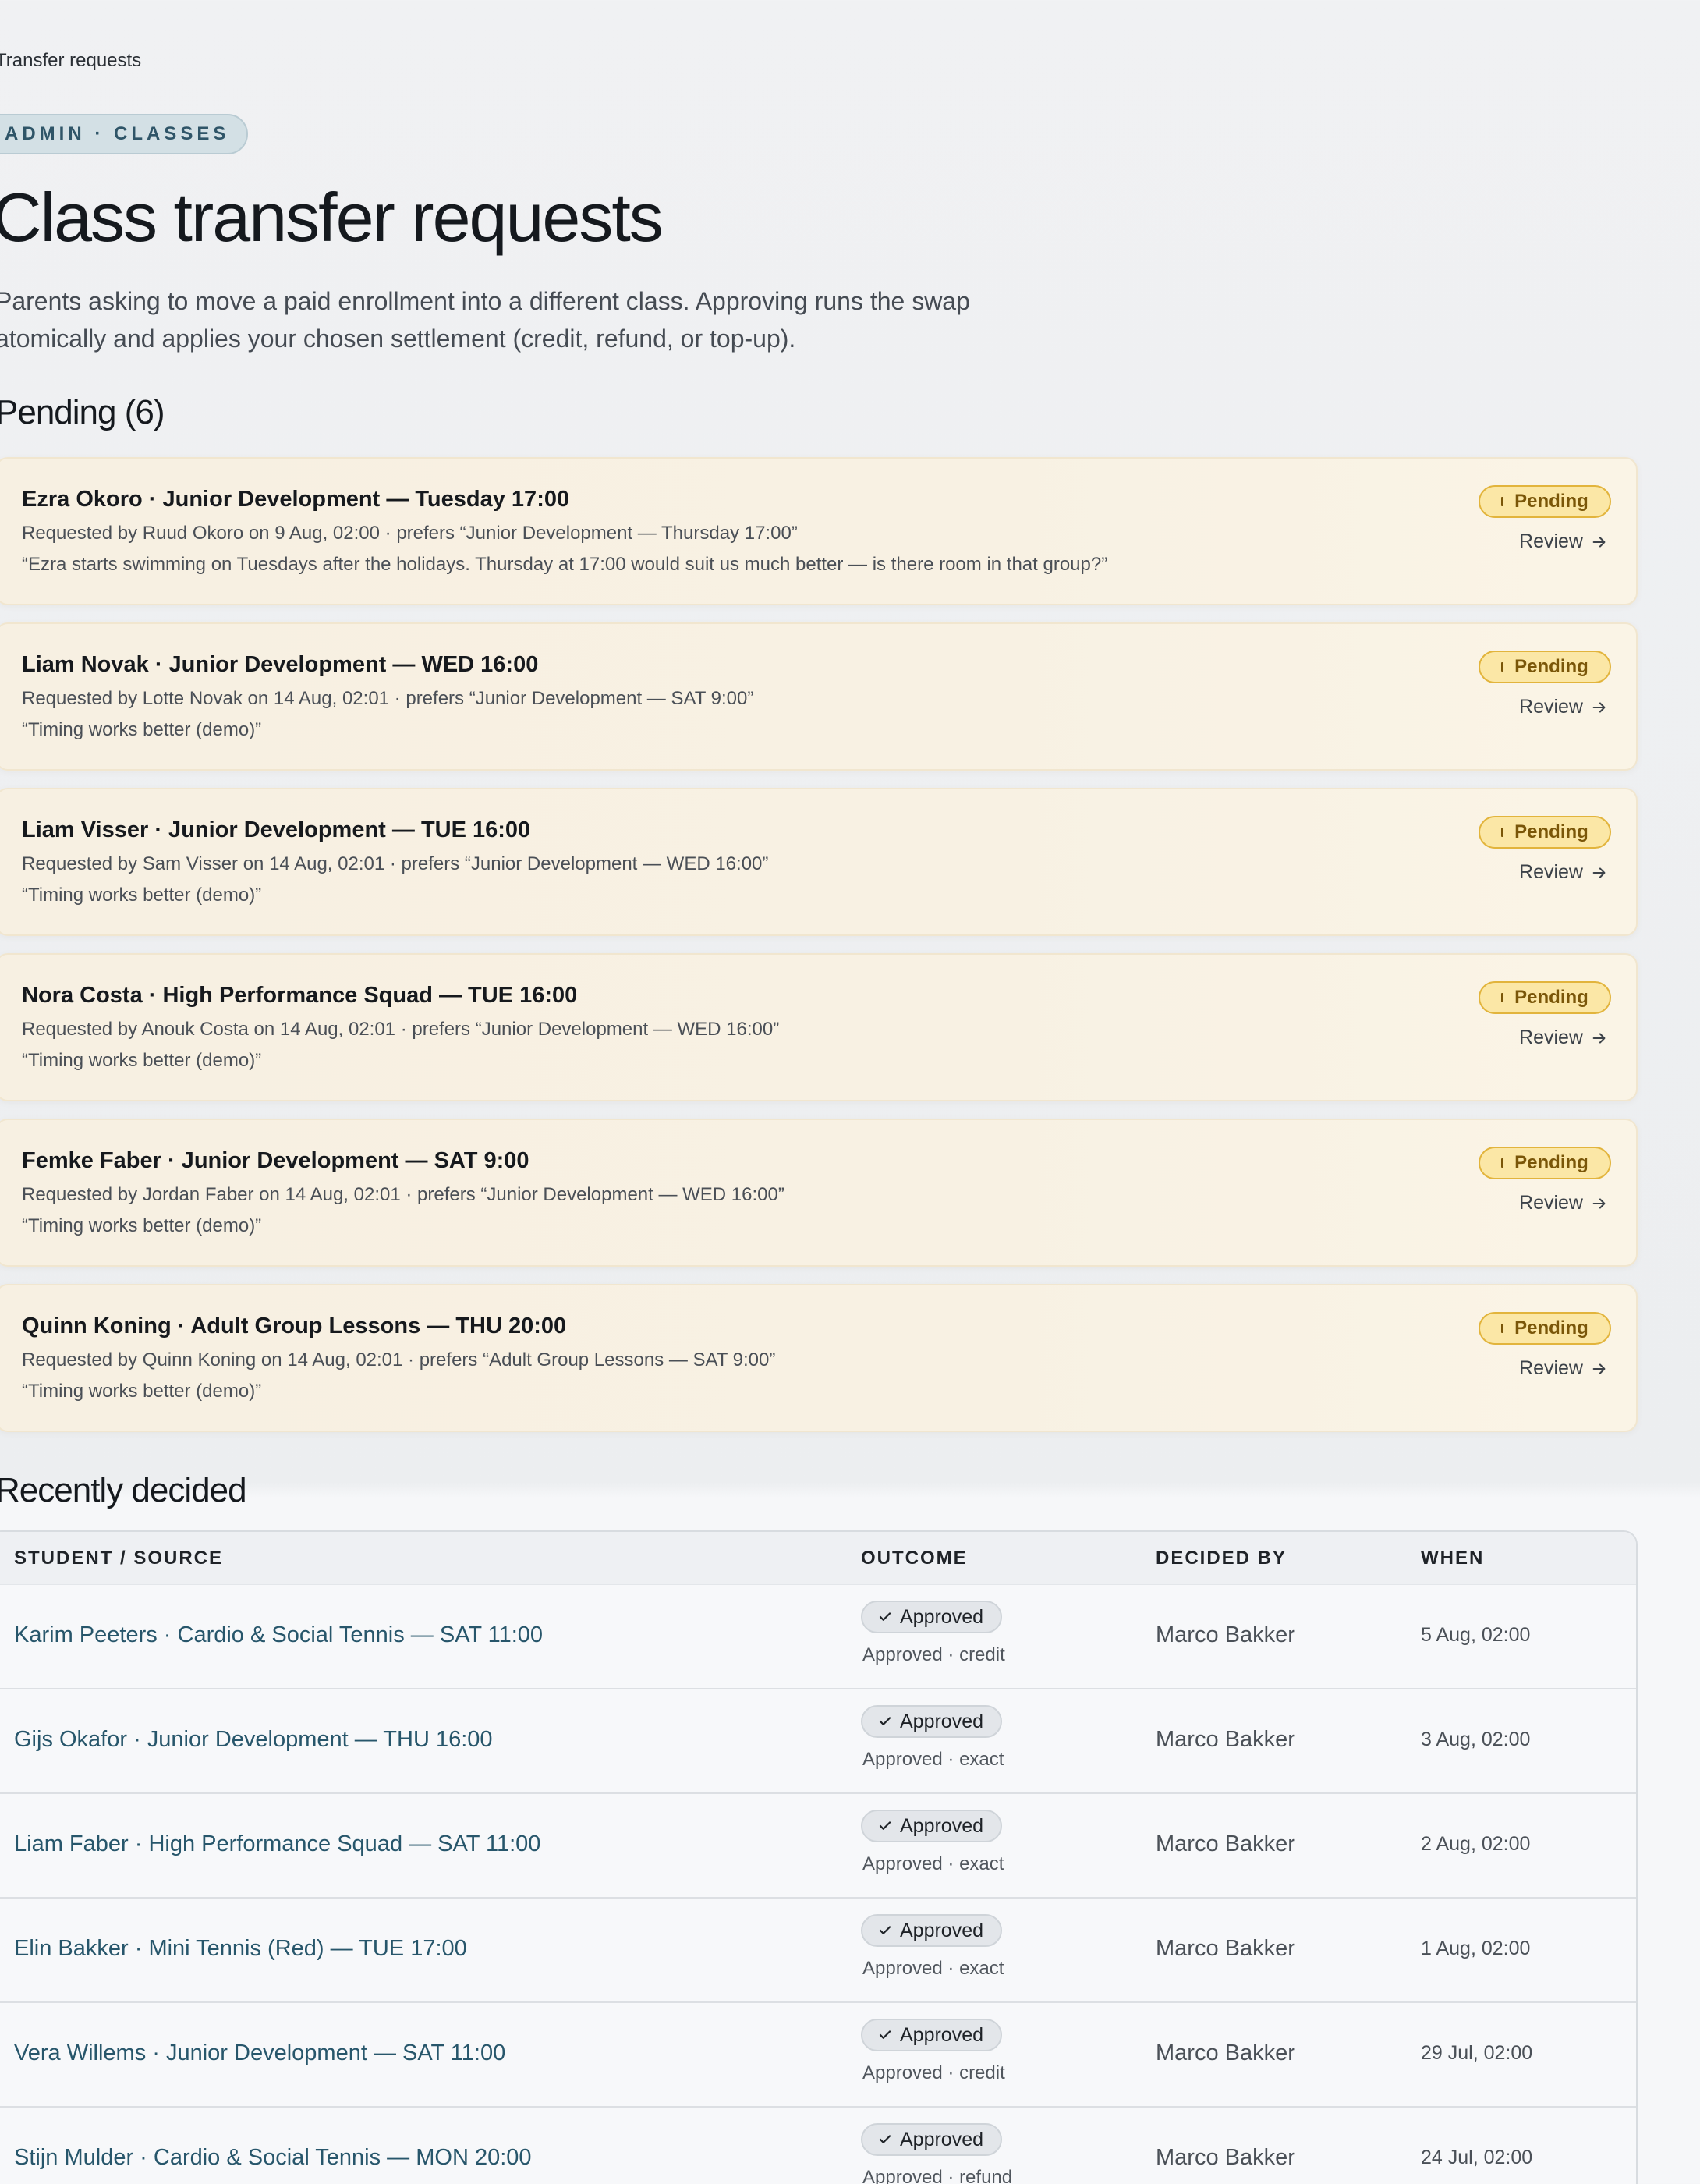  What do you see at coordinates (1476, 1739) in the screenshot?
I see `decided-when: 3 Aug, 02:00` at bounding box center [1476, 1739].